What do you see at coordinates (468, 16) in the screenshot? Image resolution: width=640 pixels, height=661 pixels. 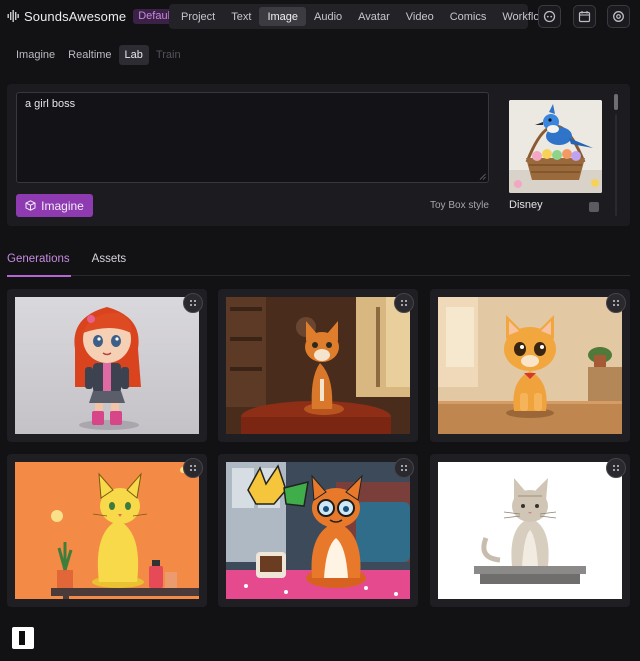 I see `nav-comics: Comics` at bounding box center [468, 16].